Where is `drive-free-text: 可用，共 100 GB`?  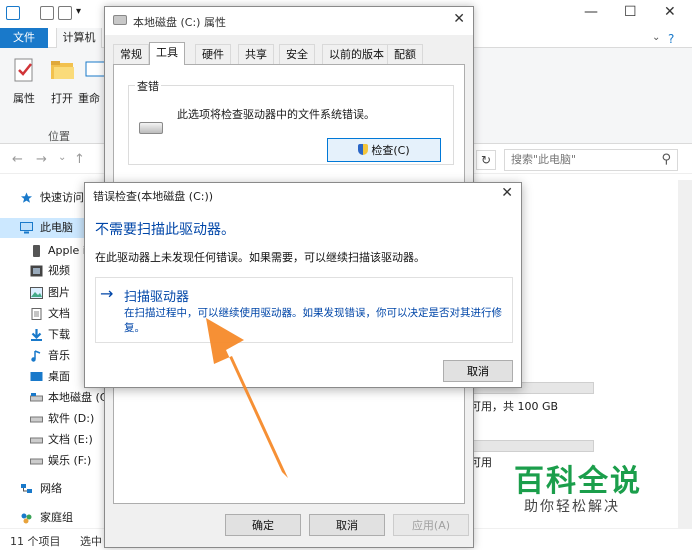
drive-free-text: 可用，共 100 GB is located at coordinates (514, 406).